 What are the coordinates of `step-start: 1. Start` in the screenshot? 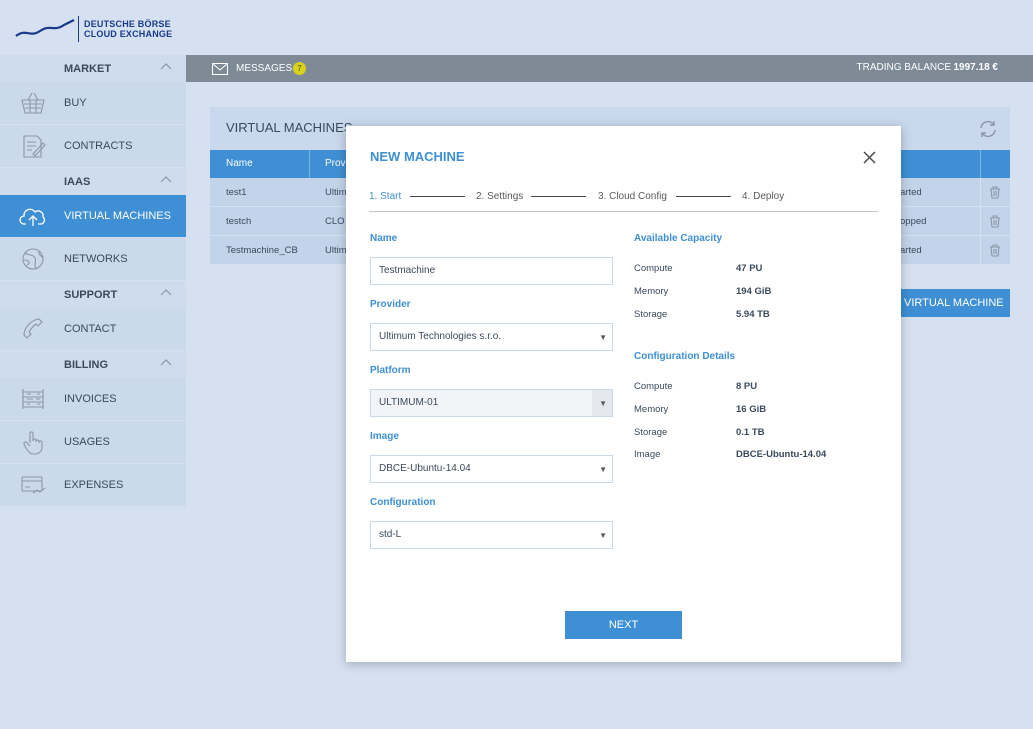 It's located at (385, 196).